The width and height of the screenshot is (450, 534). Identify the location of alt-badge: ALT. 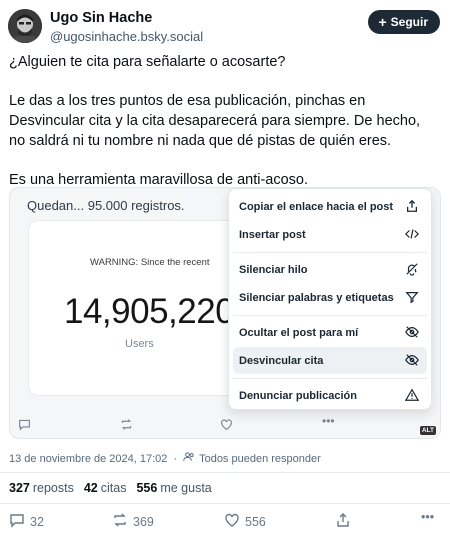
(427, 430).